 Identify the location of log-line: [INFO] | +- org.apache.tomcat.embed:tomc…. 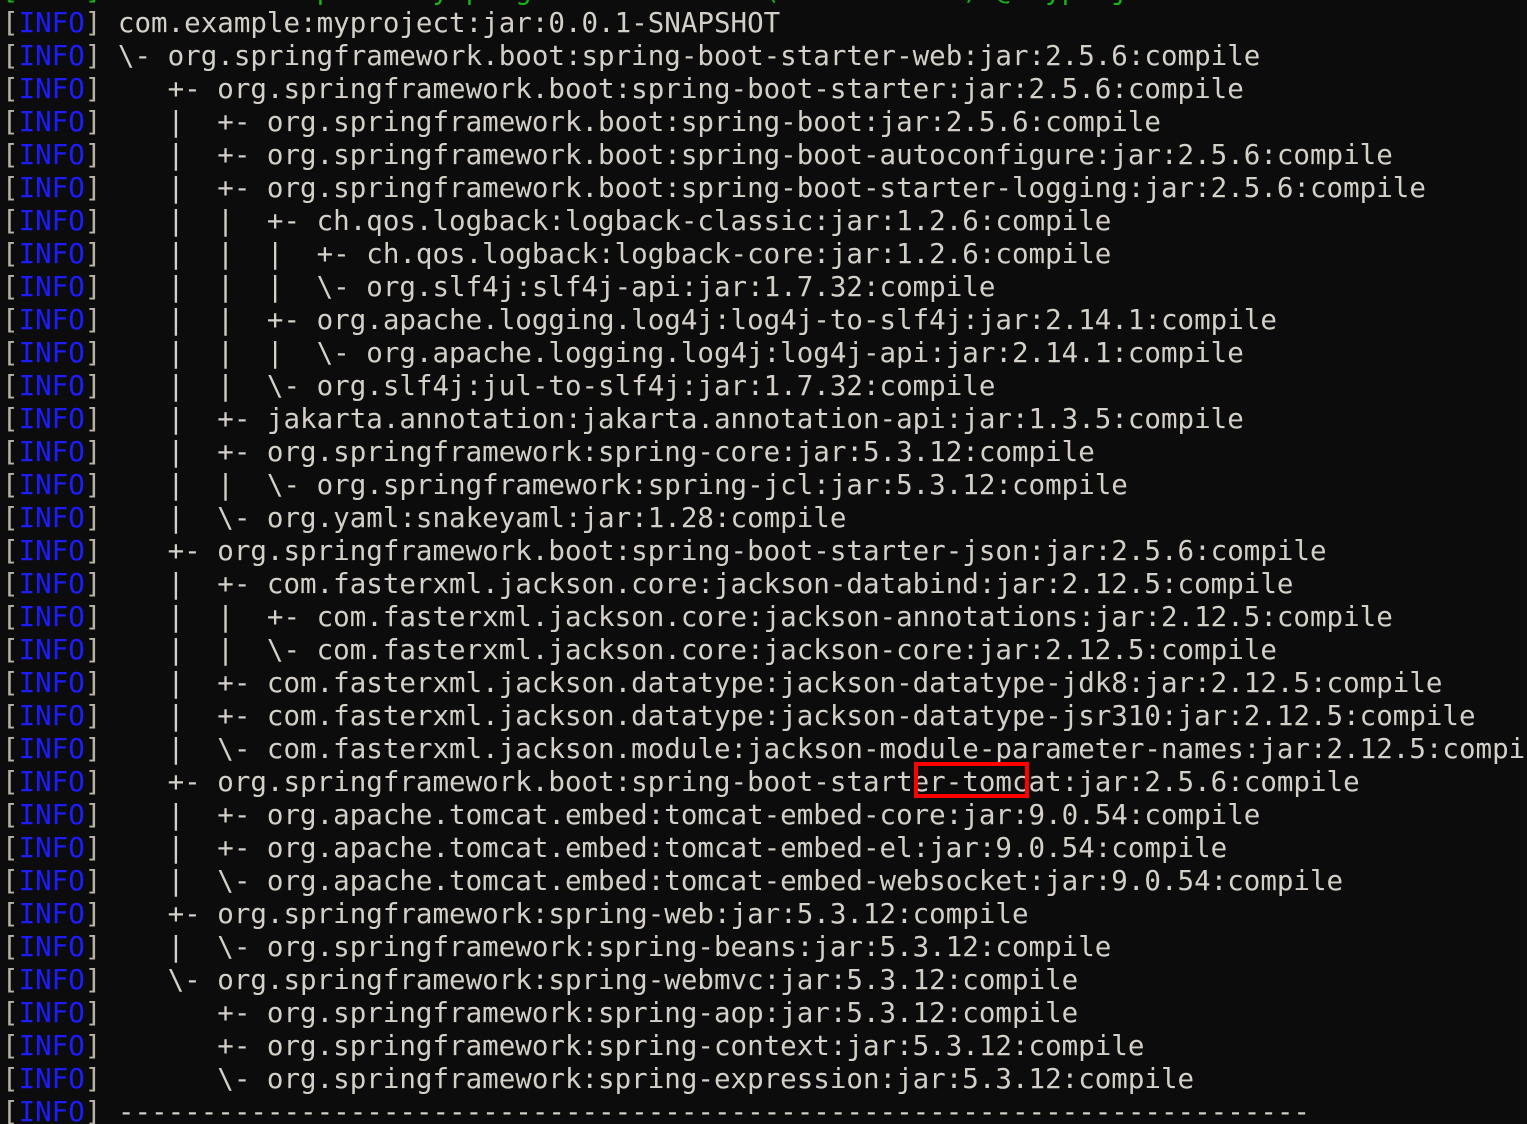
(764, 815).